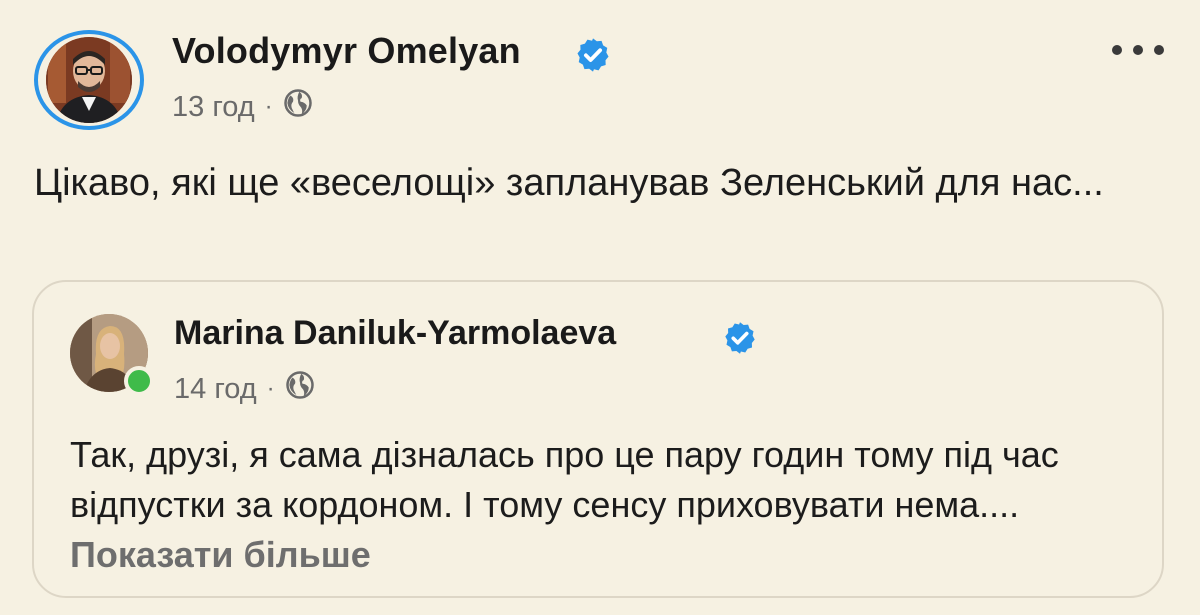  I want to click on more-options-icon, so click(1138, 50).